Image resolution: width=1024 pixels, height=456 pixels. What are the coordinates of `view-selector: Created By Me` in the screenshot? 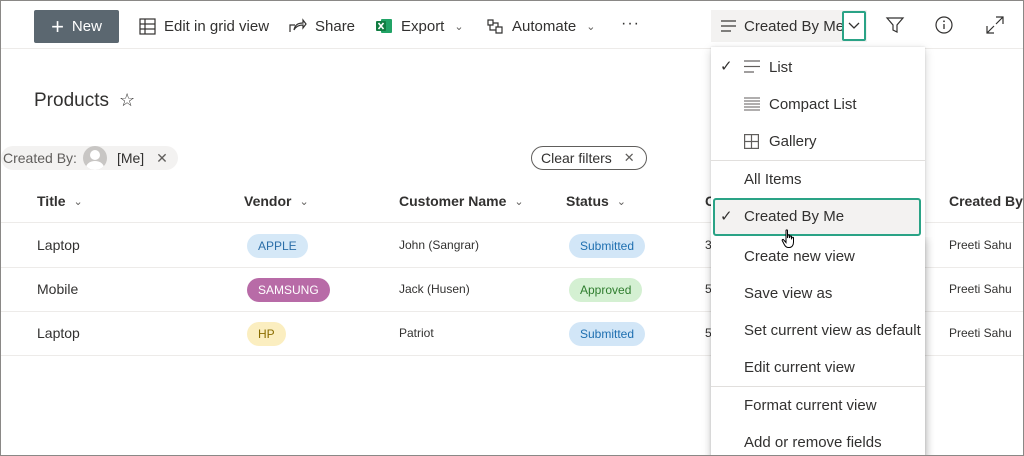 It's located at (789, 26).